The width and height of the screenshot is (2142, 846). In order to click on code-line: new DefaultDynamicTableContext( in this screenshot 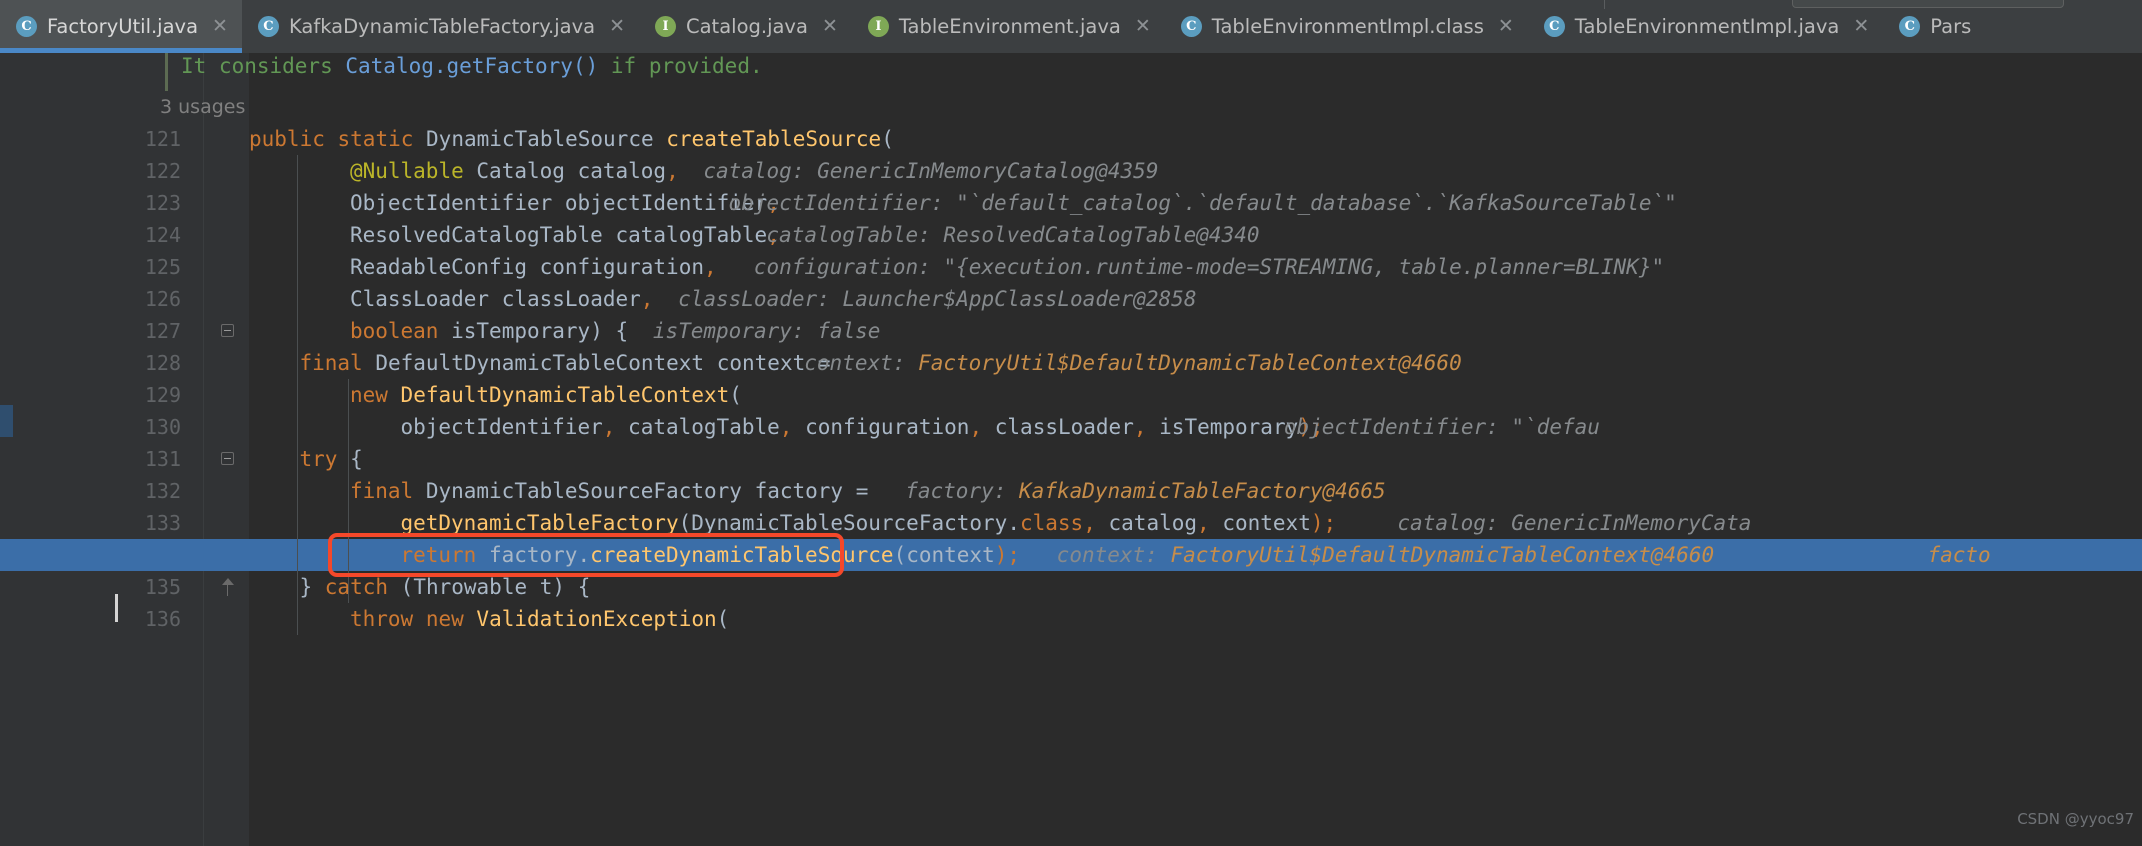, I will do `click(546, 395)`.